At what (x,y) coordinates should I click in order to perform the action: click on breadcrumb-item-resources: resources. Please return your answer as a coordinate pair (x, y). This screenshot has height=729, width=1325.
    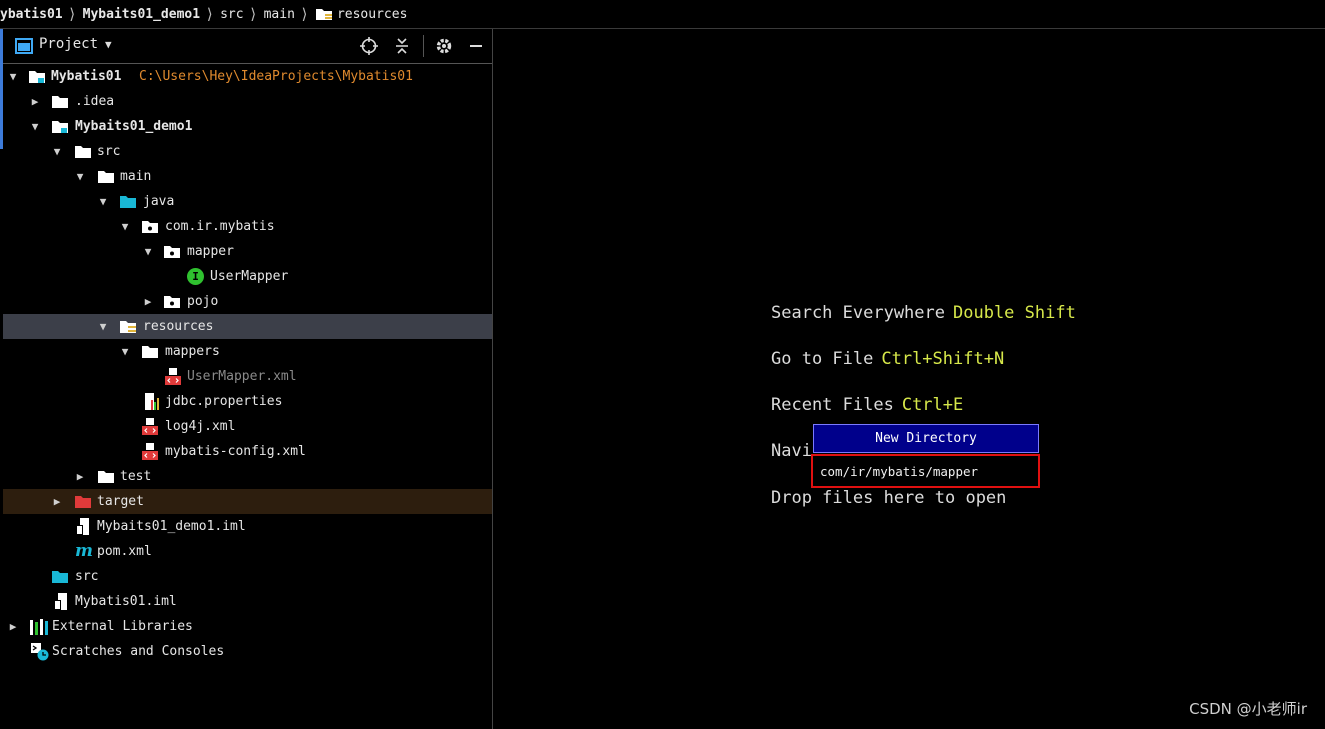
    Looking at the image, I should click on (372, 14).